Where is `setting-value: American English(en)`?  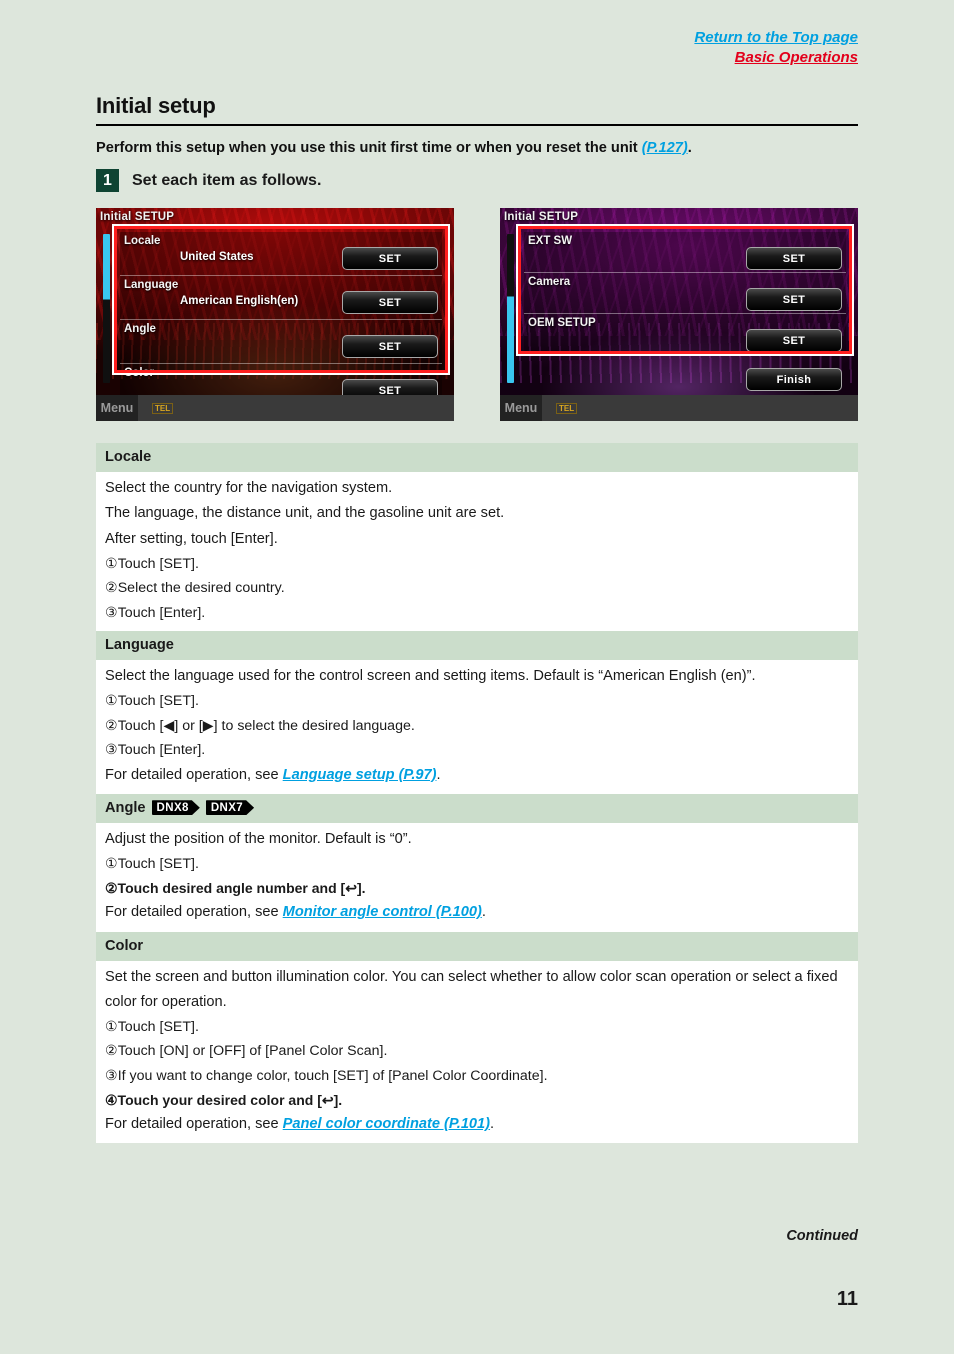 setting-value: American English(en) is located at coordinates (239, 301).